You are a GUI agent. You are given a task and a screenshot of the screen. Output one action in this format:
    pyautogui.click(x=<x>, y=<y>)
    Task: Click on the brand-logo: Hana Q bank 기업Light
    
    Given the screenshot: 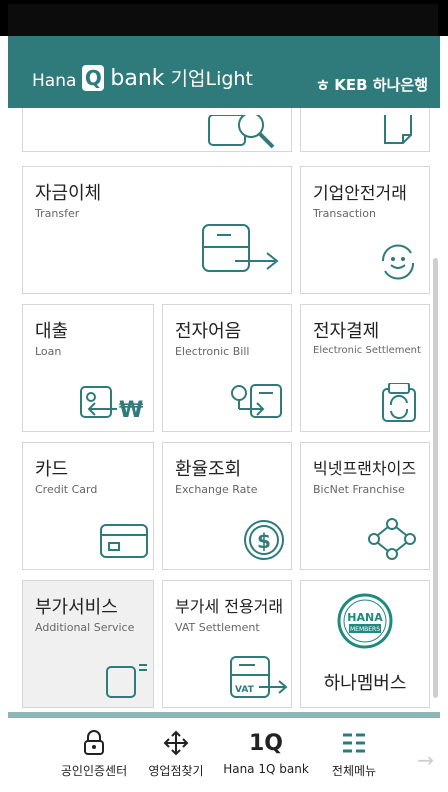 What is the action you would take?
    pyautogui.click(x=142, y=77)
    